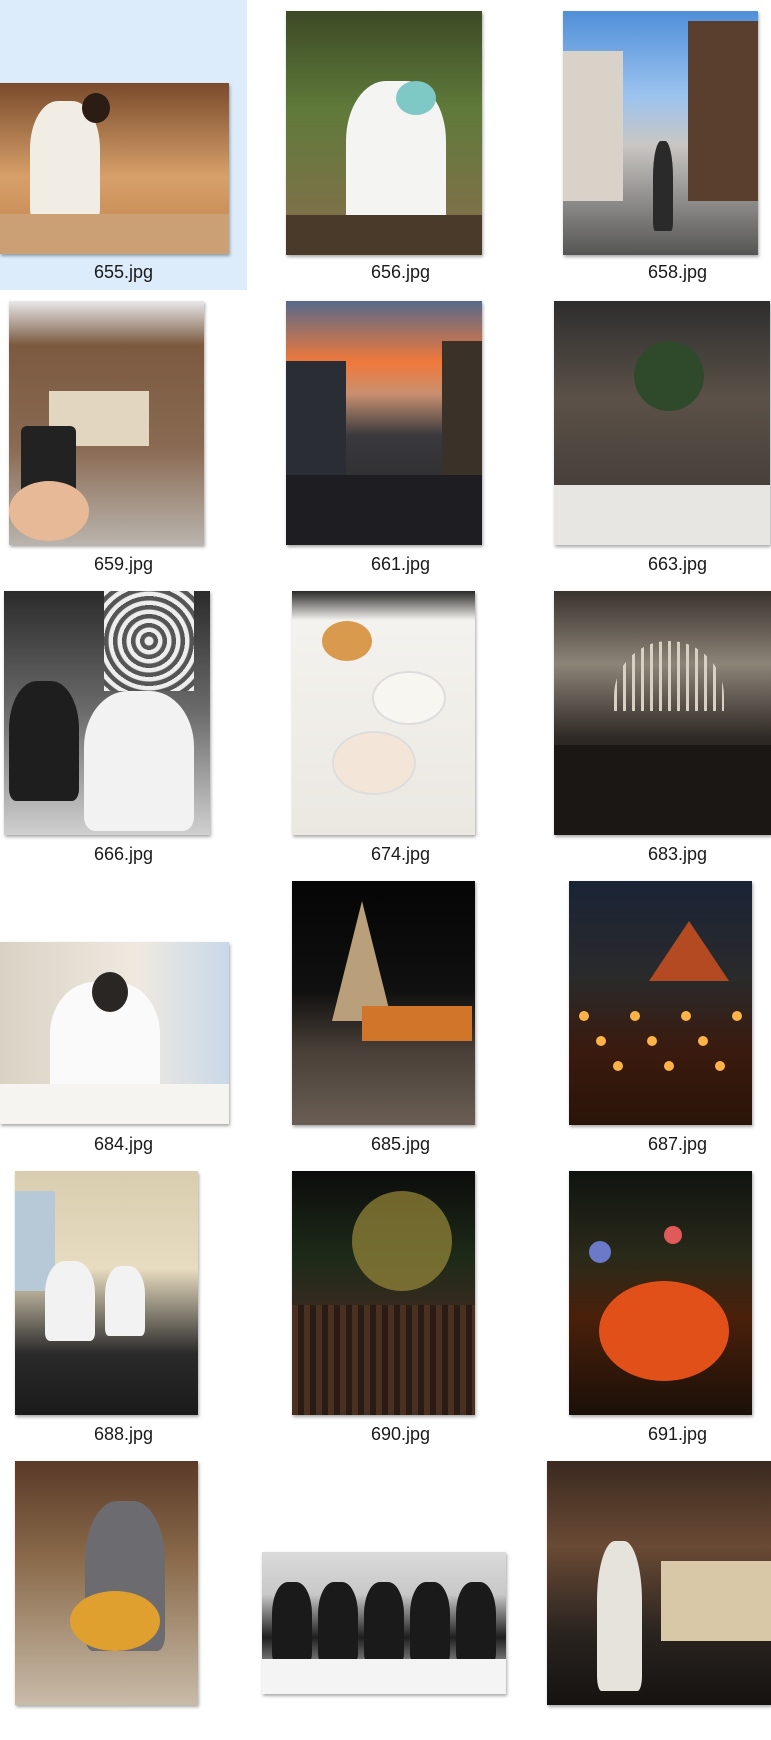 The width and height of the screenshot is (771, 1740). Describe the element at coordinates (123, 272) in the screenshot. I see `file-name-label: 655.jpg` at that location.